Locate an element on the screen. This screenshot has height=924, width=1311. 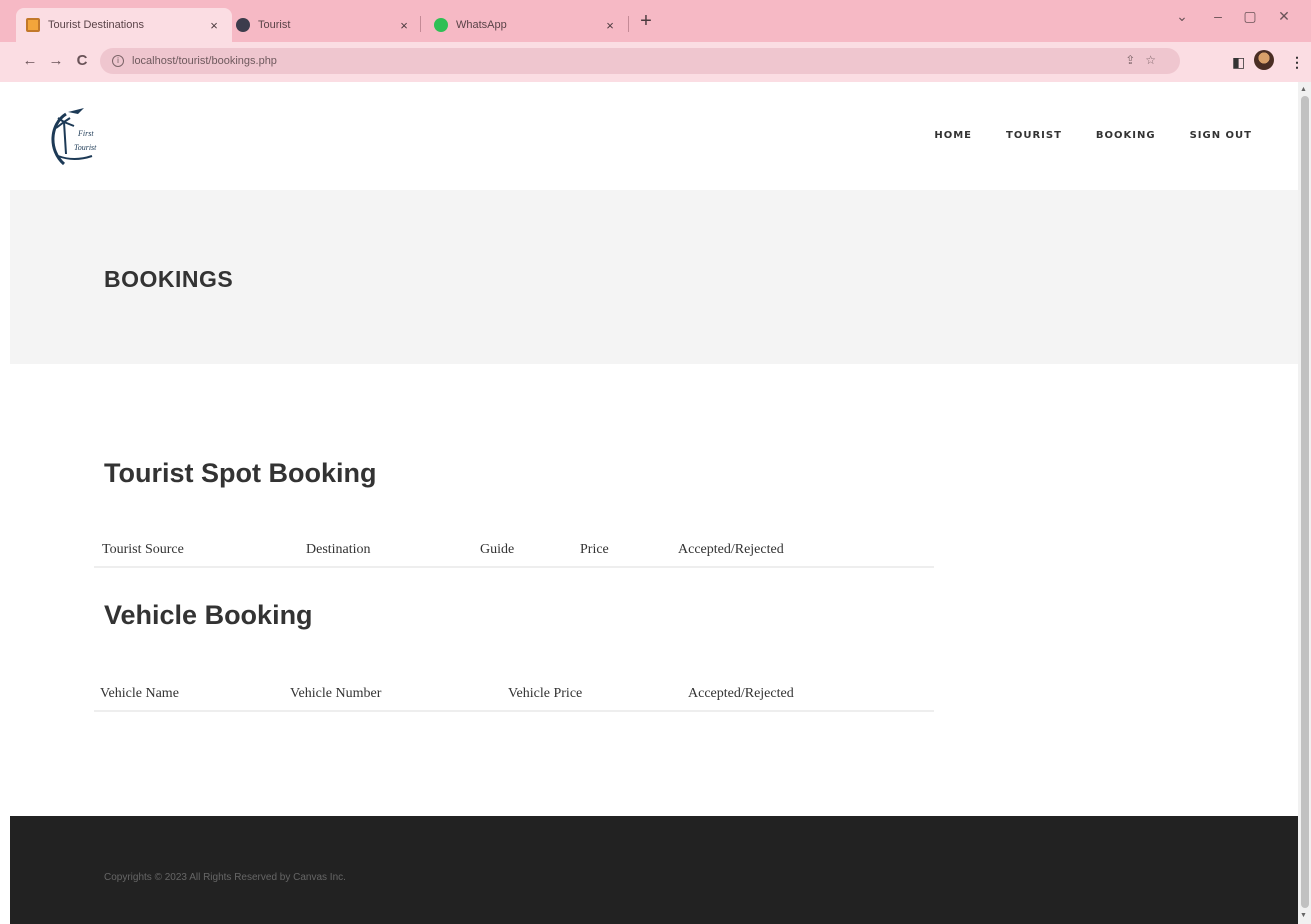
tab-tourist-destinations: Tourist Destinations × is located at coordinates (124, 25).